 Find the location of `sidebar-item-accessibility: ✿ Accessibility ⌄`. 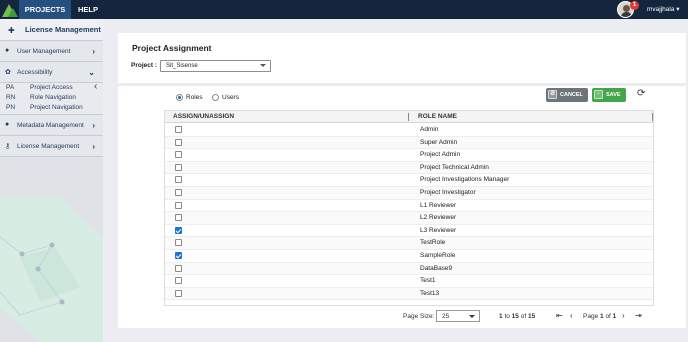

sidebar-item-accessibility: ✿ Accessibility ⌄ is located at coordinates (51, 72).